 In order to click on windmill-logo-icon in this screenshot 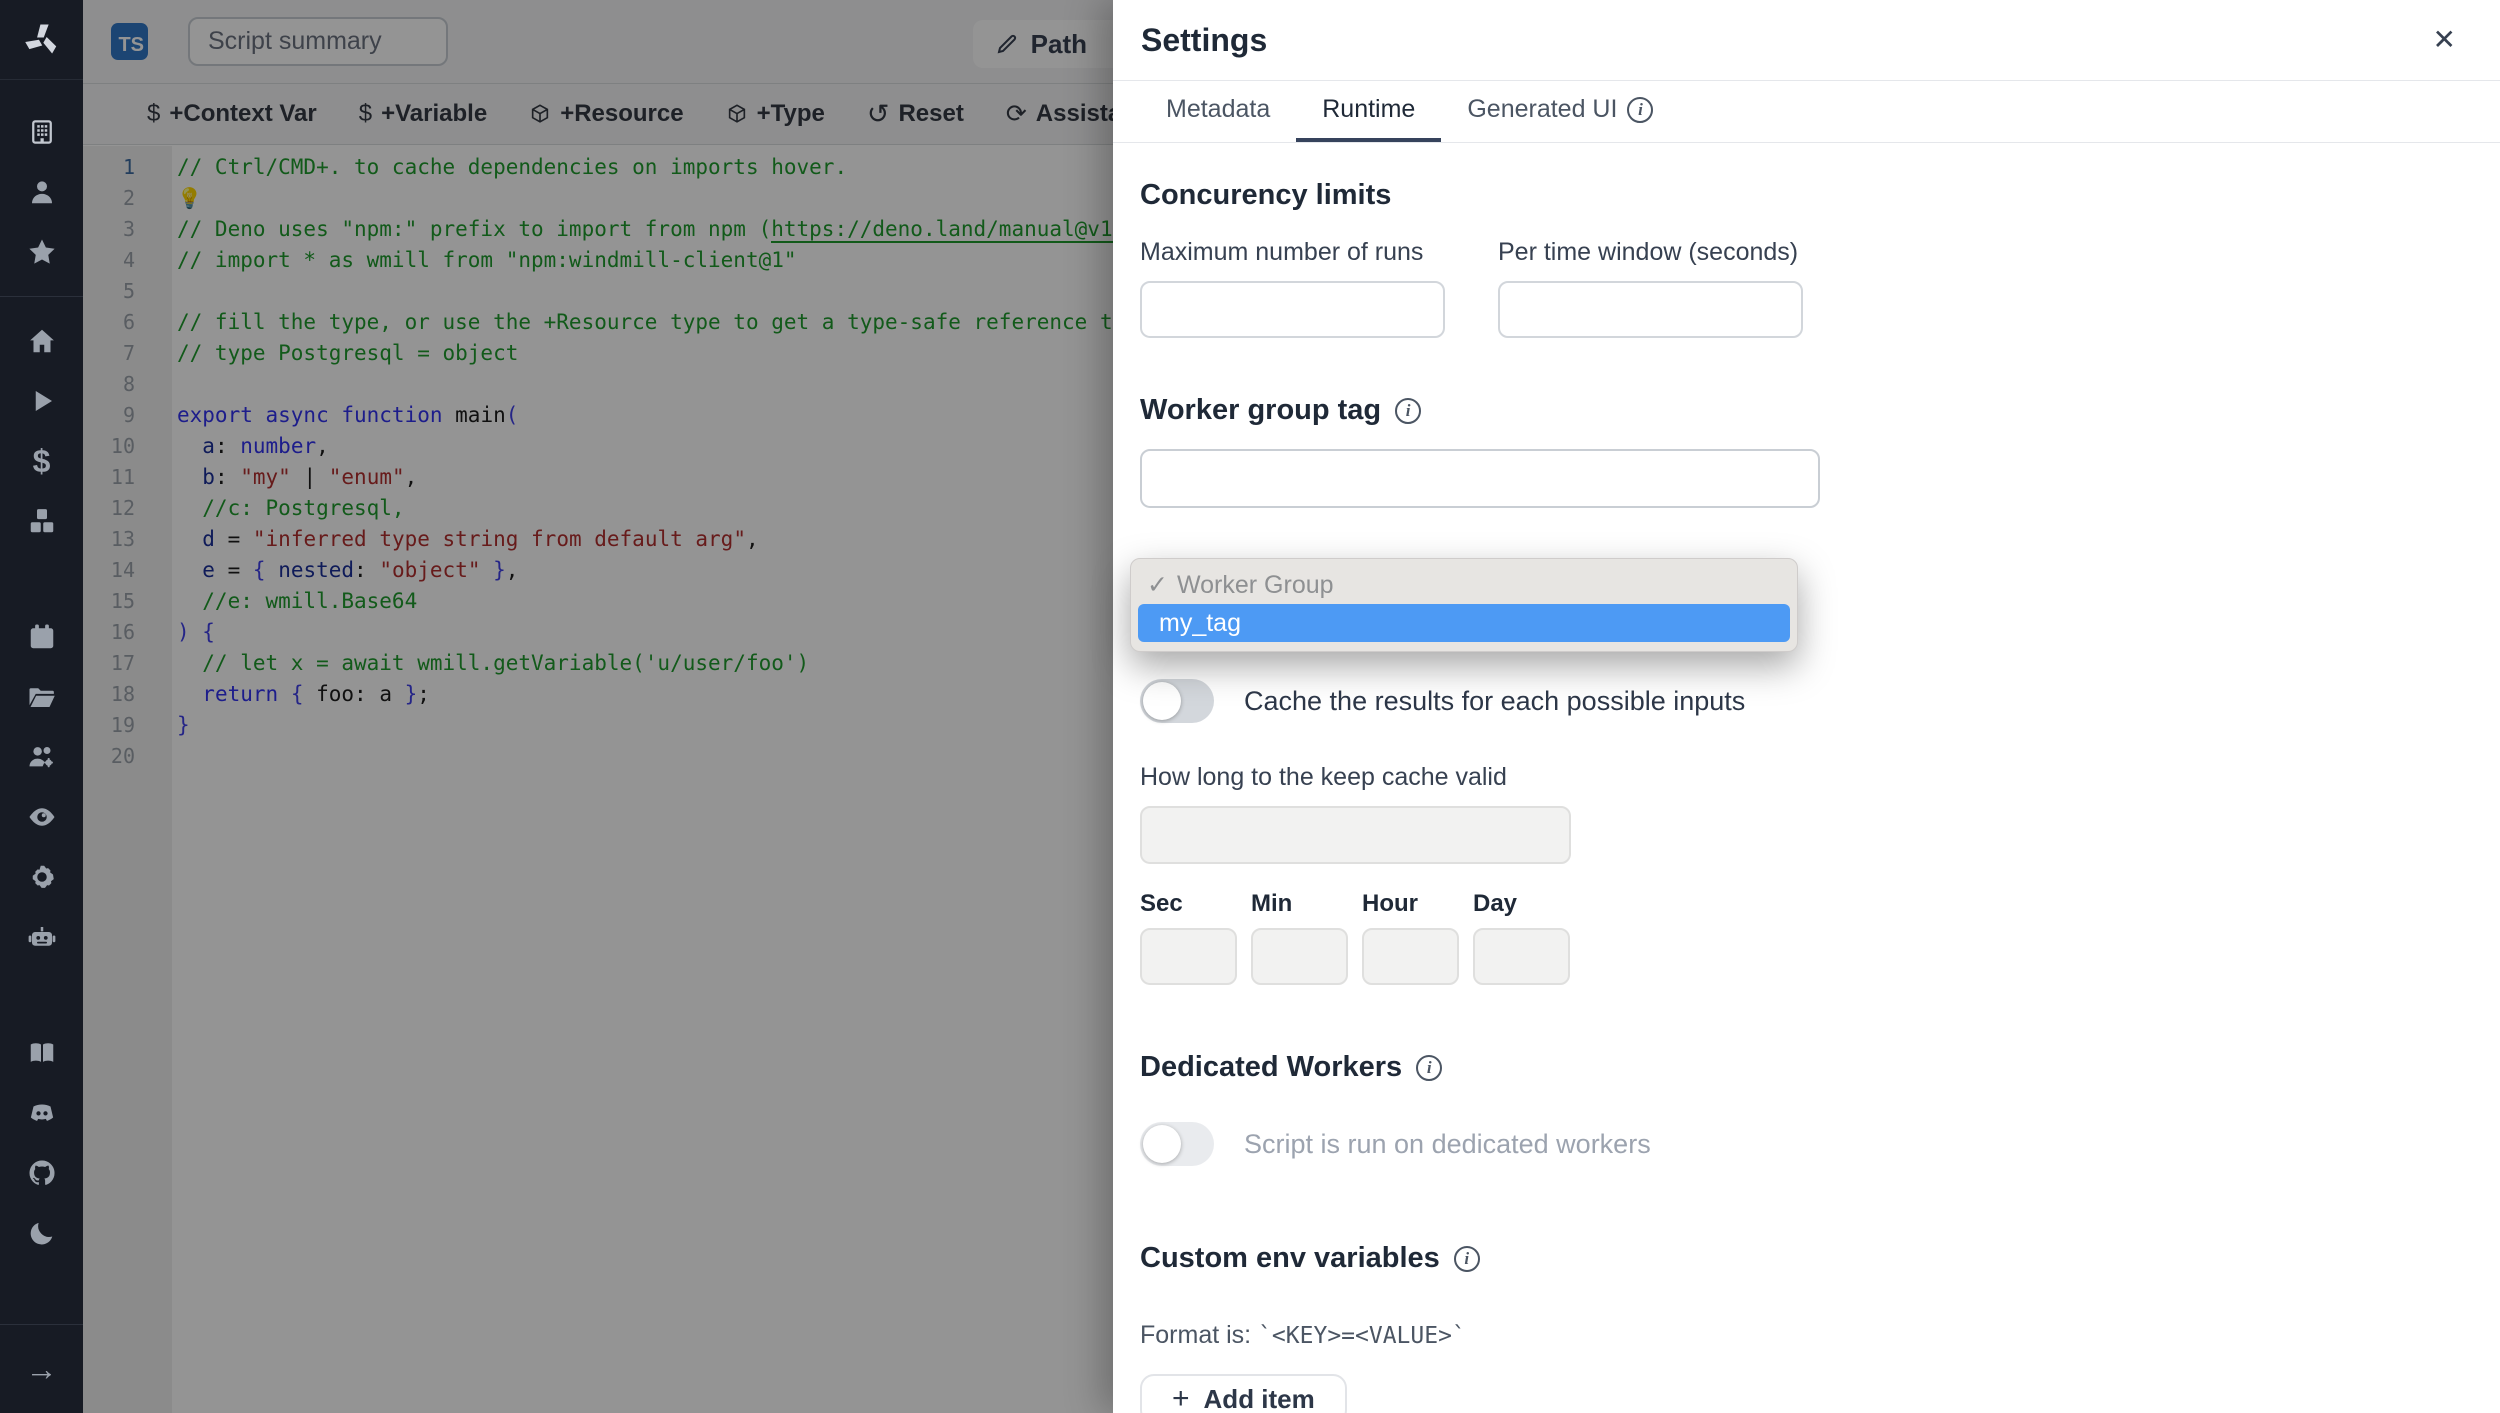, I will do `click(40, 38)`.